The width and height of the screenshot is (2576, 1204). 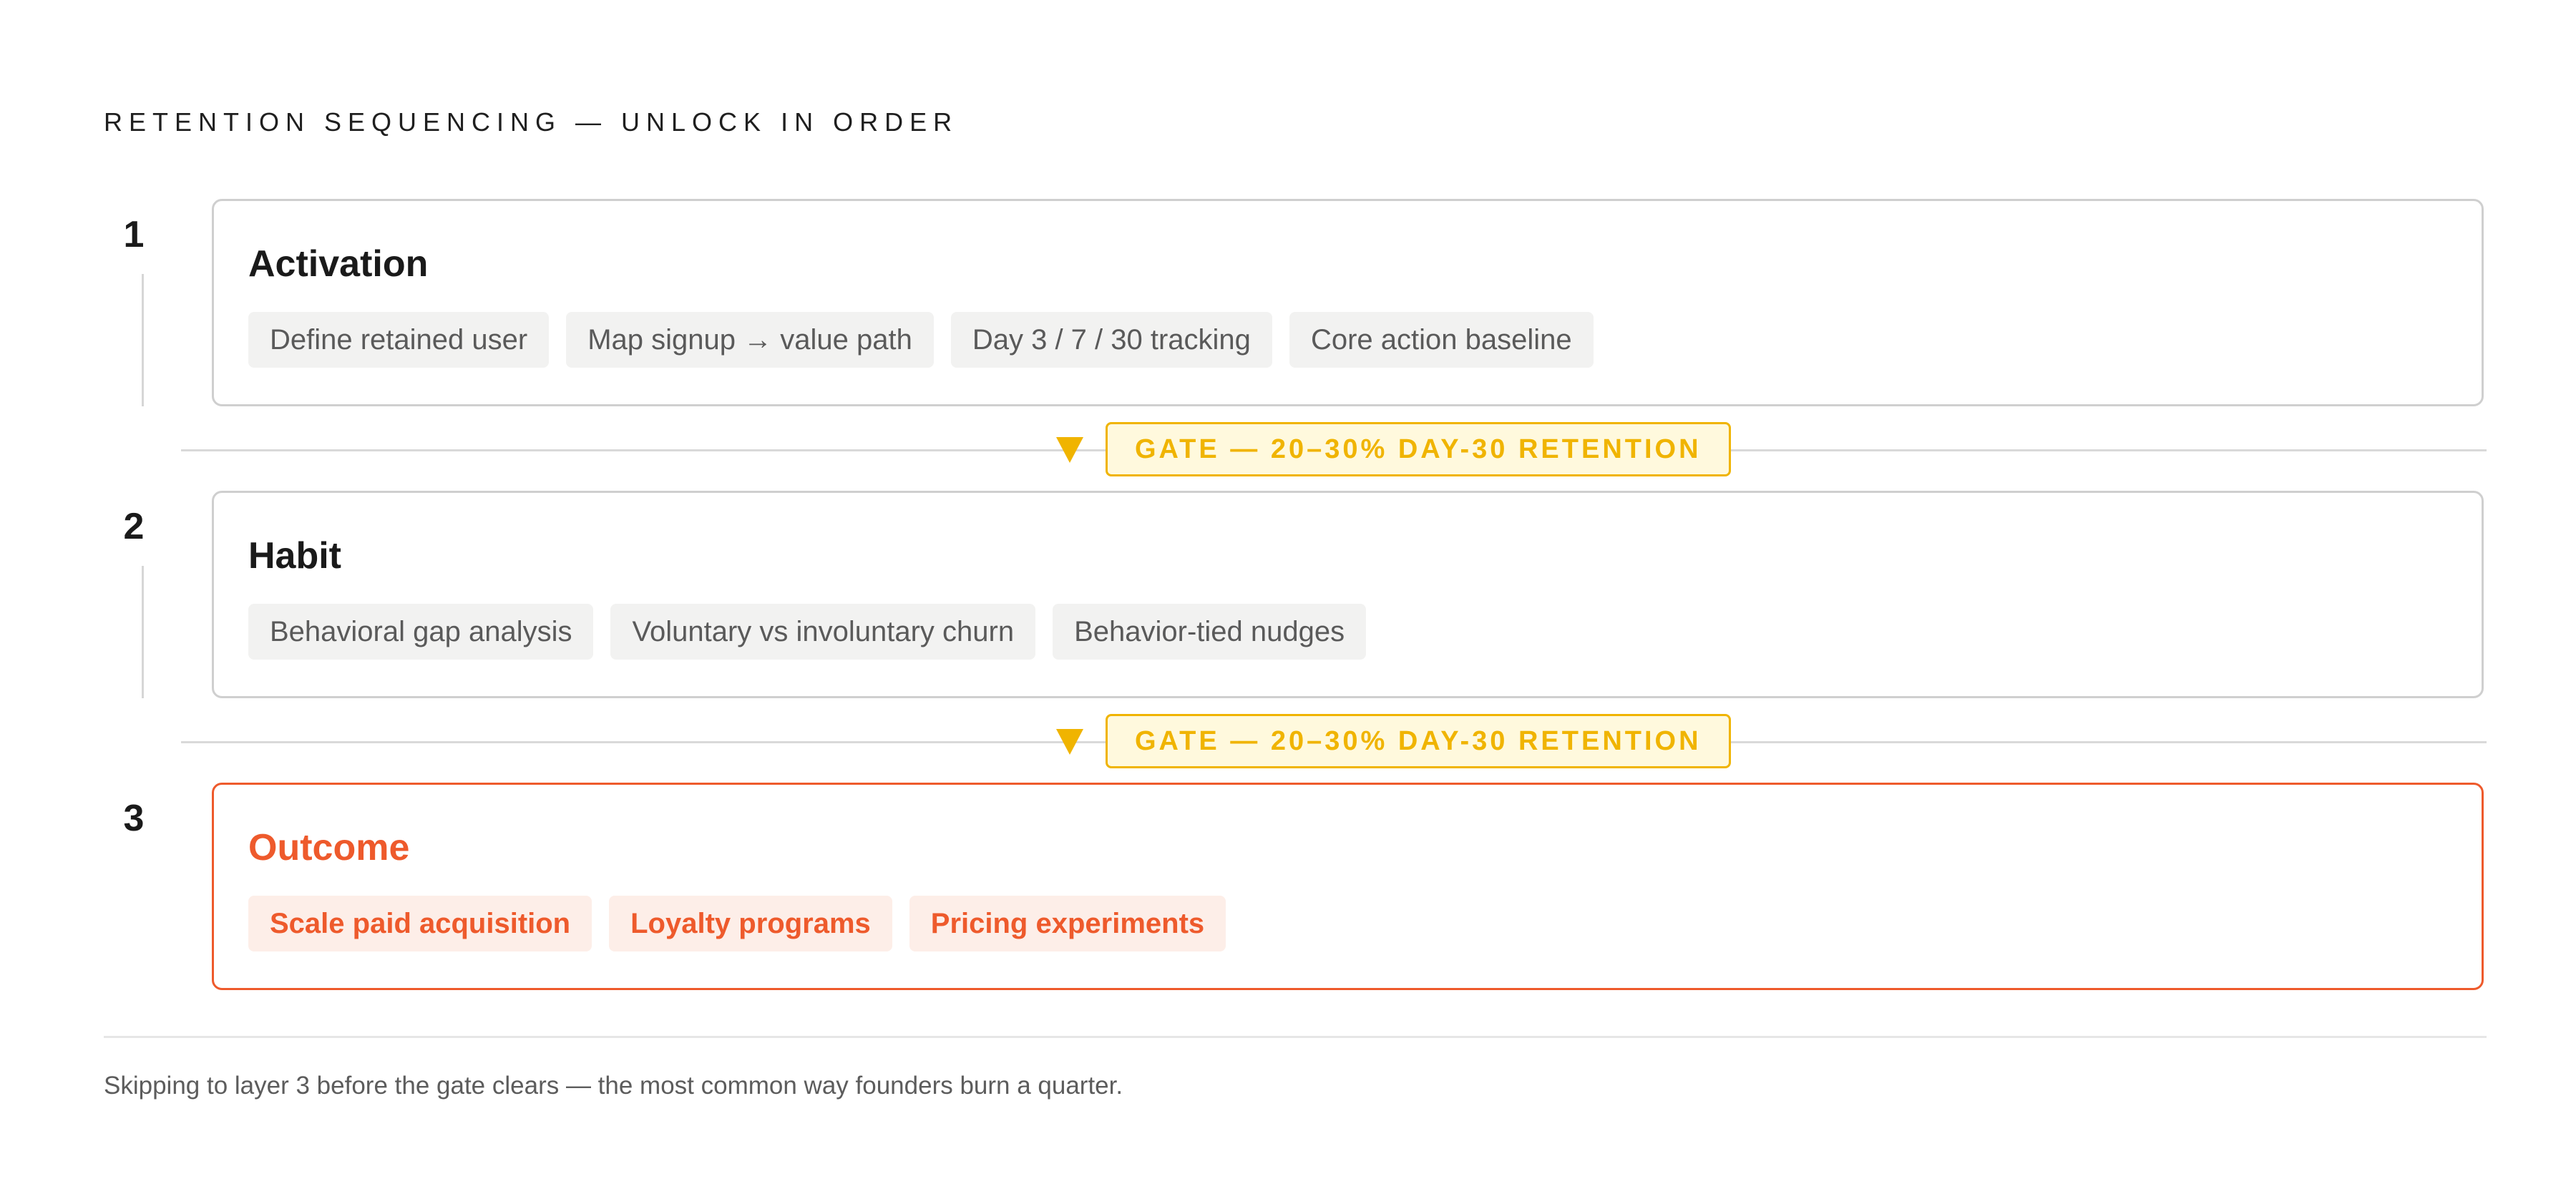 What do you see at coordinates (1067, 923) in the screenshot?
I see `layer-chip: Pricing experiments` at bounding box center [1067, 923].